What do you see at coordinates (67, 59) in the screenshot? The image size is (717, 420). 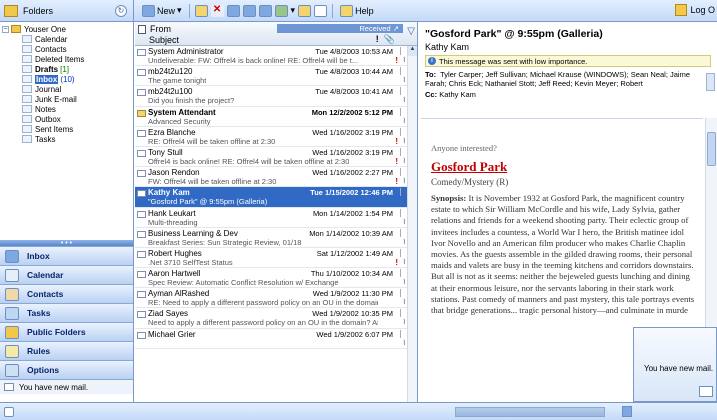 I see `tree-item-deleted-items: Deleted Items` at bounding box center [67, 59].